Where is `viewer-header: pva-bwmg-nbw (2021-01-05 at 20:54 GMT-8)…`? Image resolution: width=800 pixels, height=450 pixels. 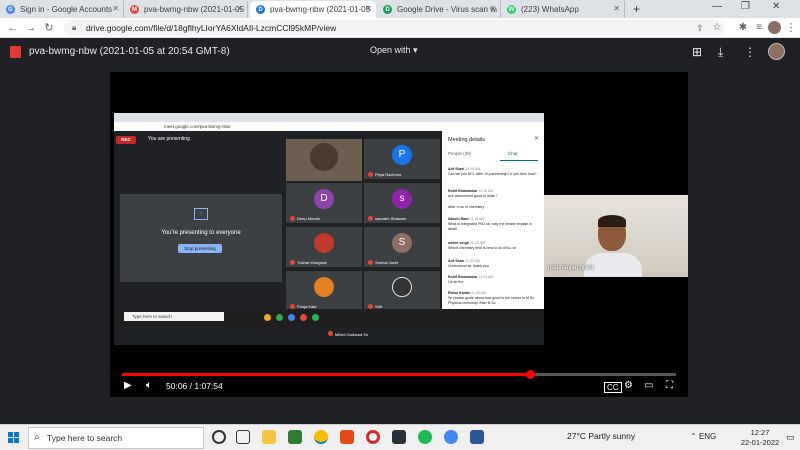 viewer-header: pva-bwmg-nbw (2021-01-05 at 20:54 GMT-8)… is located at coordinates (400, 52).